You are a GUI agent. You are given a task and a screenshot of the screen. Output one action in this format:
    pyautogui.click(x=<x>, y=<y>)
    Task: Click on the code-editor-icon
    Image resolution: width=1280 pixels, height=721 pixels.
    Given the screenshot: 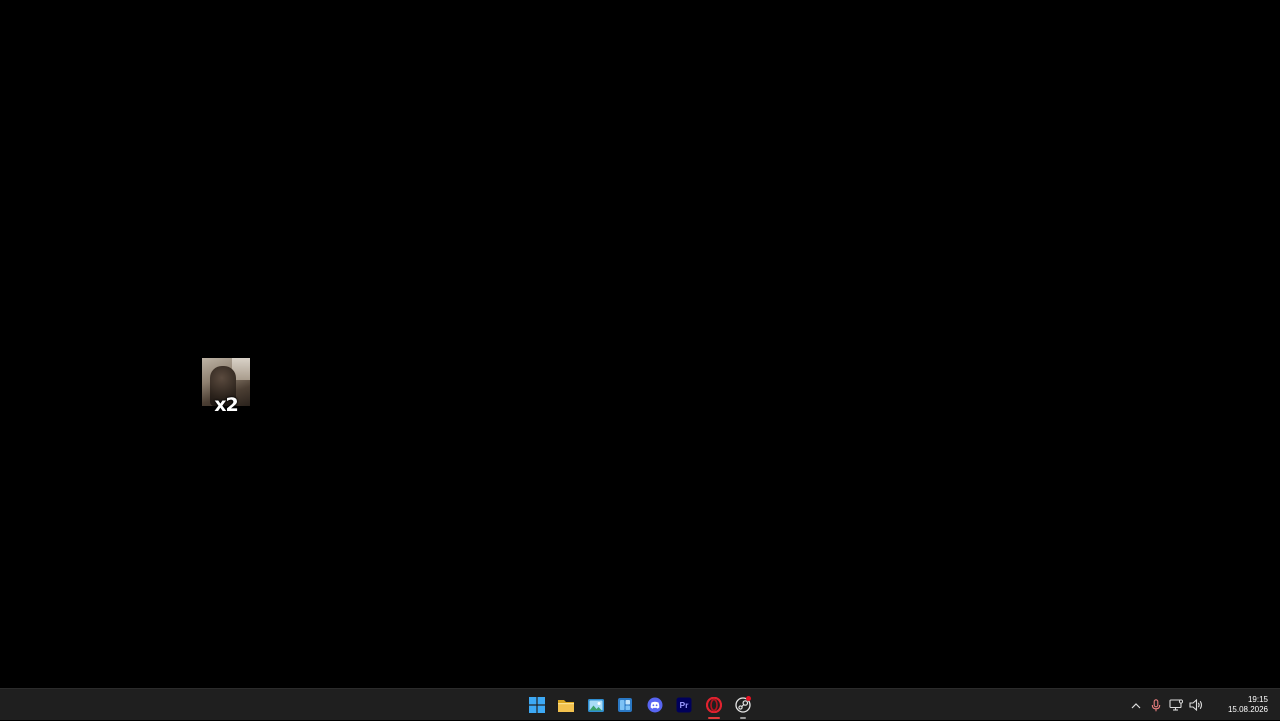 What is the action you would take?
    pyautogui.click(x=625, y=705)
    